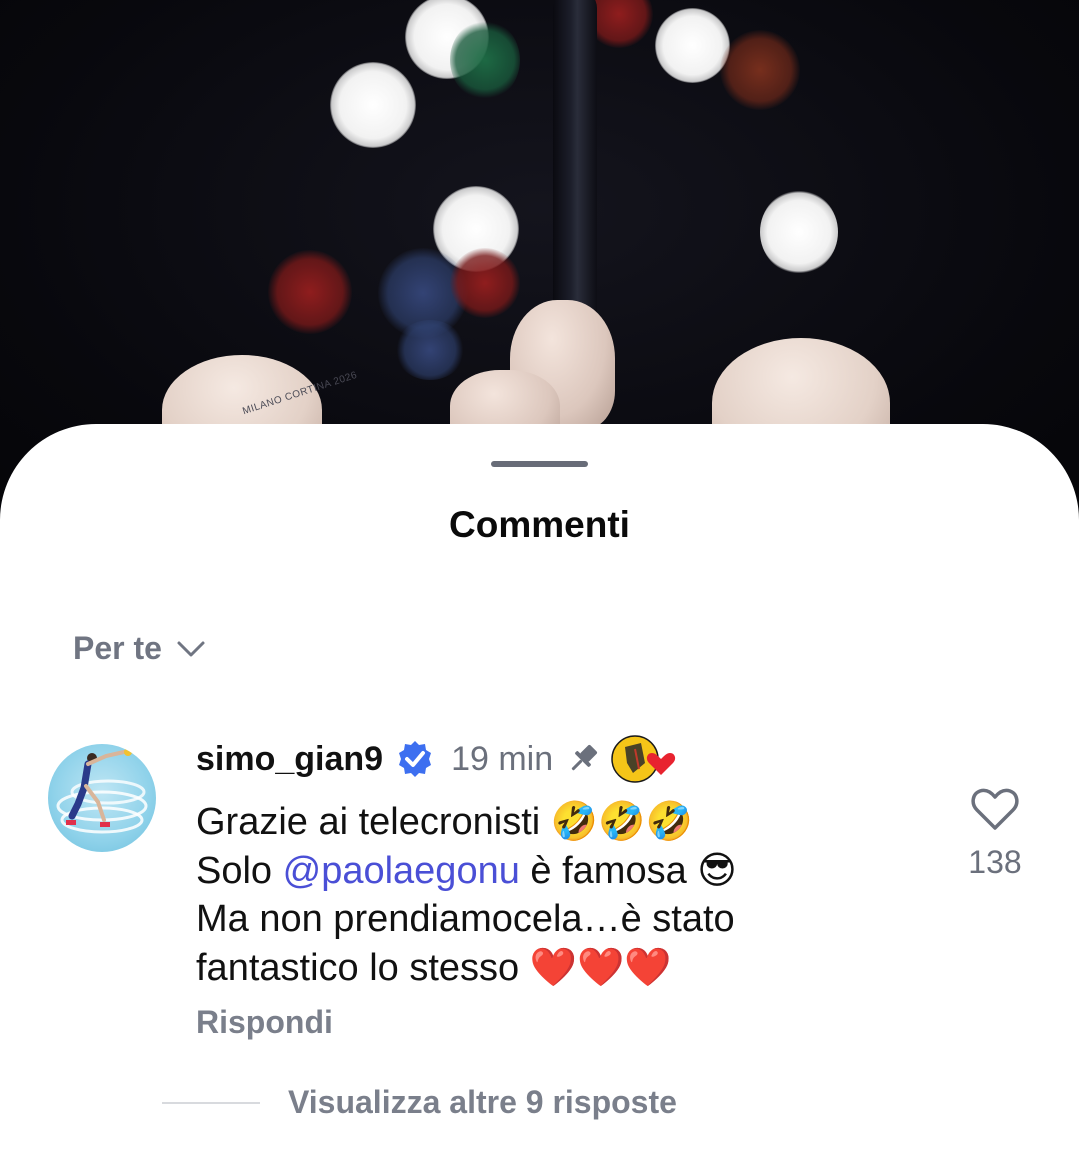 Image resolution: width=1079 pixels, height=1167 pixels. Describe the element at coordinates (717, 870) in the screenshot. I see `sunglasses-emoji: 😎` at that location.